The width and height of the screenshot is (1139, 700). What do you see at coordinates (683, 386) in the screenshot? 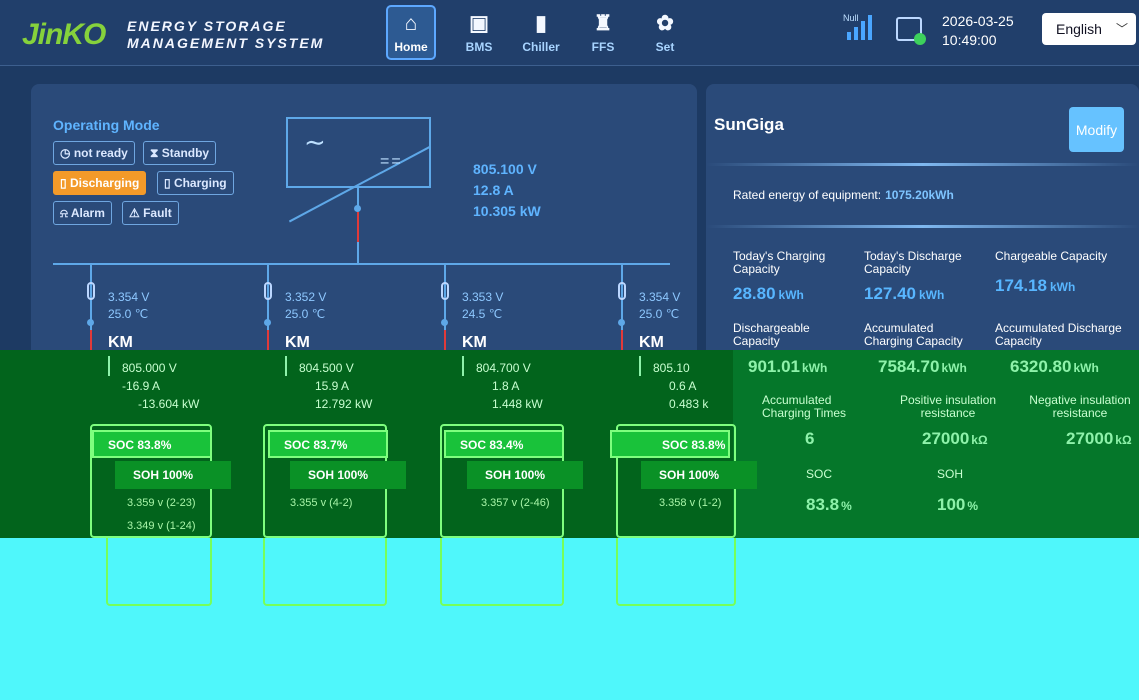
I see `dc-current: 0.6 A` at bounding box center [683, 386].